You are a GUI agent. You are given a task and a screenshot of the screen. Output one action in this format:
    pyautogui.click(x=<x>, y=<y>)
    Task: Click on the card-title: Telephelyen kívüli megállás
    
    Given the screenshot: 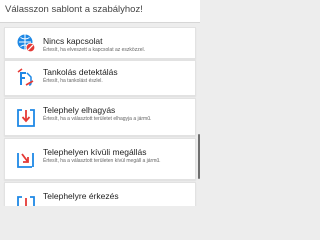 What is the action you would take?
    pyautogui.click(x=95, y=152)
    